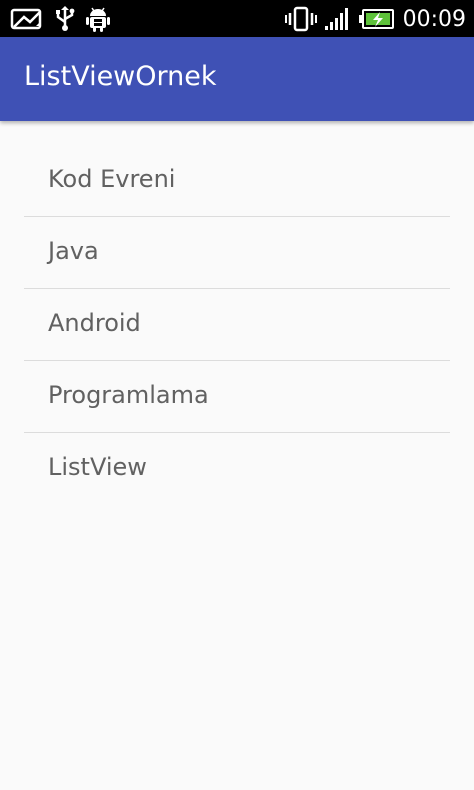 The width and height of the screenshot is (474, 790). What do you see at coordinates (94, 323) in the screenshot?
I see `list-item-label: Android` at bounding box center [94, 323].